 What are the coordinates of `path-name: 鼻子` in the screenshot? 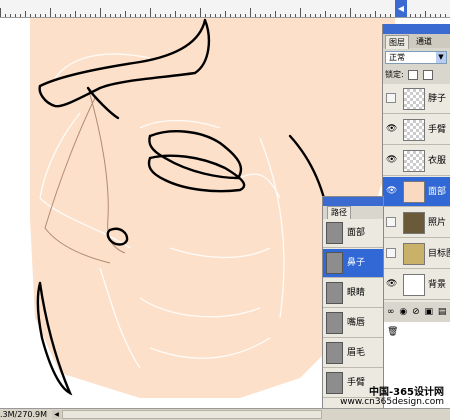 It's located at (356, 263).